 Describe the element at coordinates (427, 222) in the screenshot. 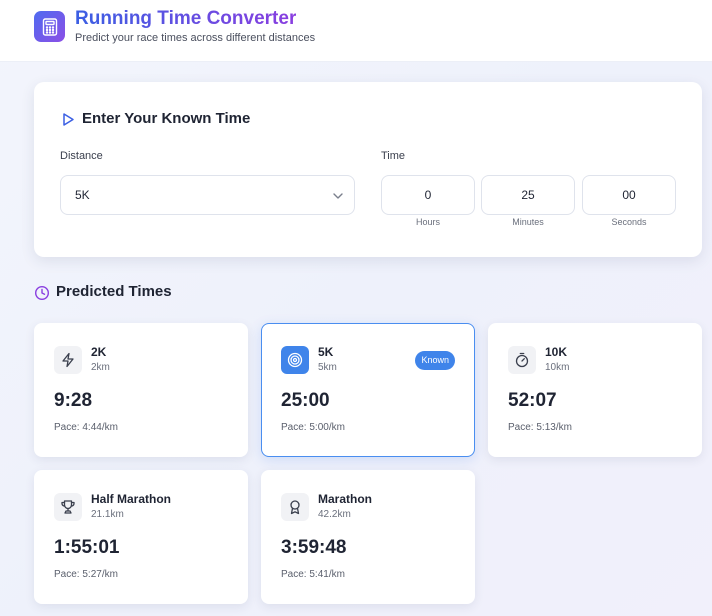

I see `hours-caption: Hours` at that location.